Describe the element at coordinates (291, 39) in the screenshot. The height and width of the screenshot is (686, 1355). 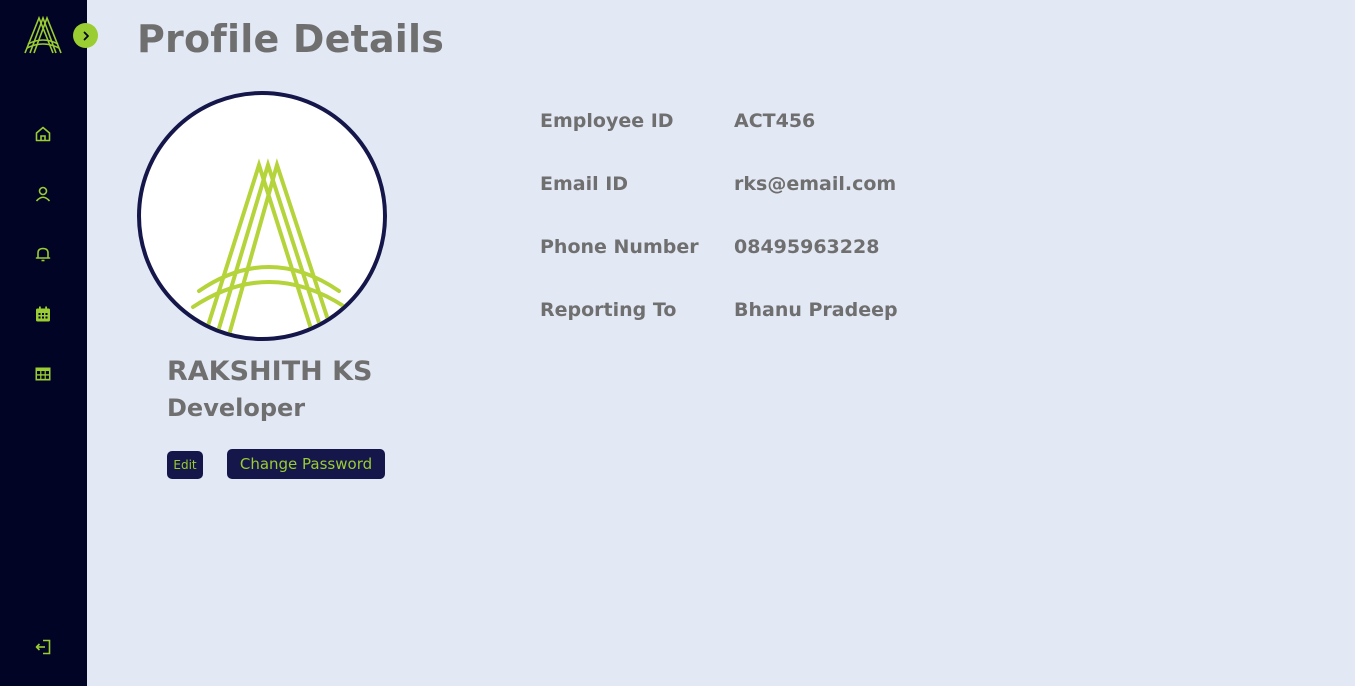
I see `page-title: Profile Details` at that location.